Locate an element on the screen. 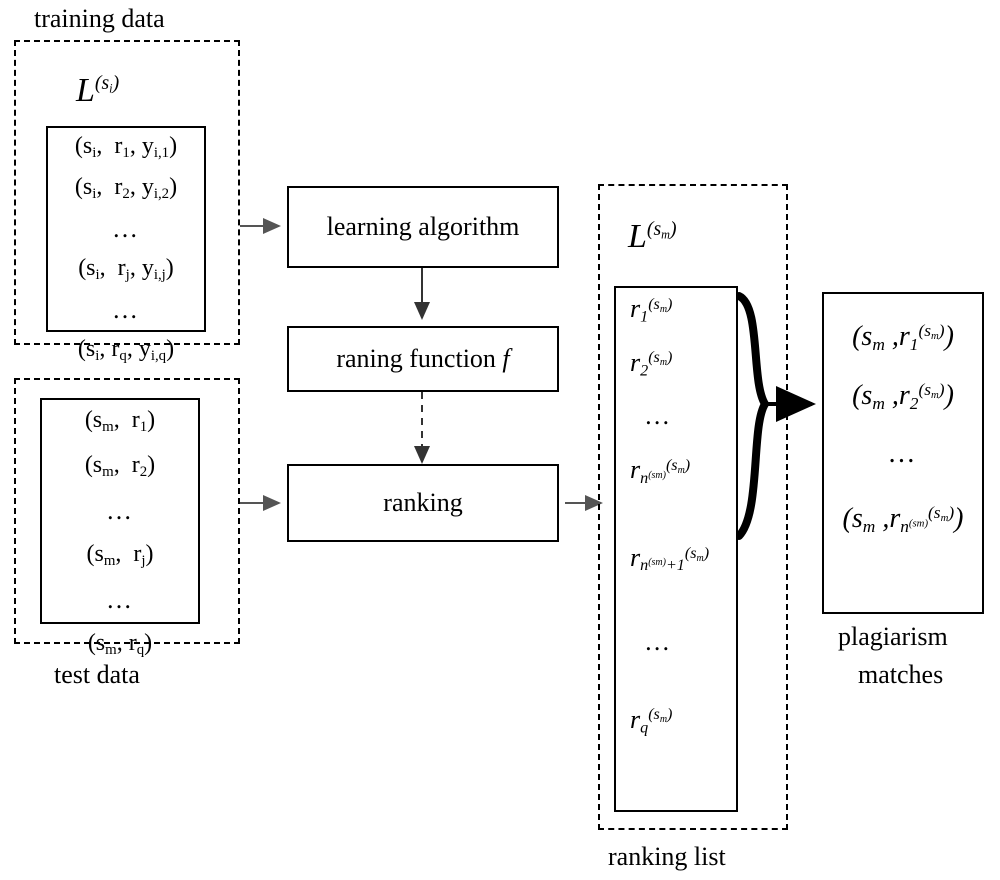 The height and width of the screenshot is (880, 1000). list-item: (sm, r2) is located at coordinates (120, 466).